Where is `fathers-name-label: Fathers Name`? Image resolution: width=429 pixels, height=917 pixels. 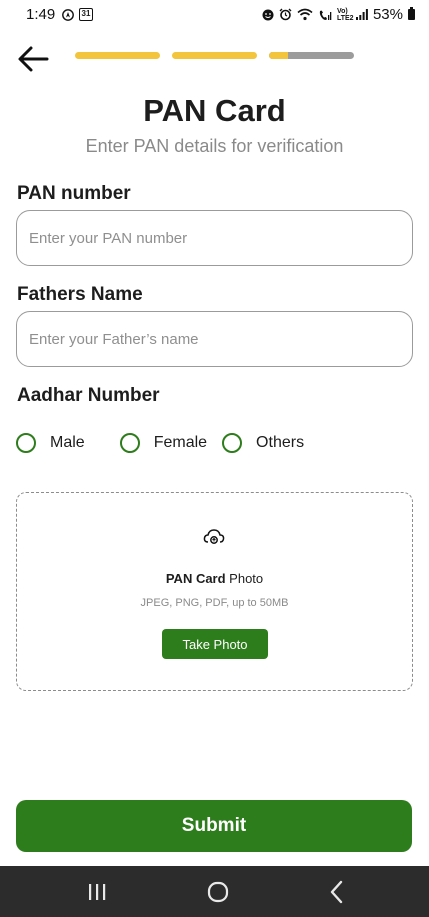 fathers-name-label: Fathers Name is located at coordinates (80, 294).